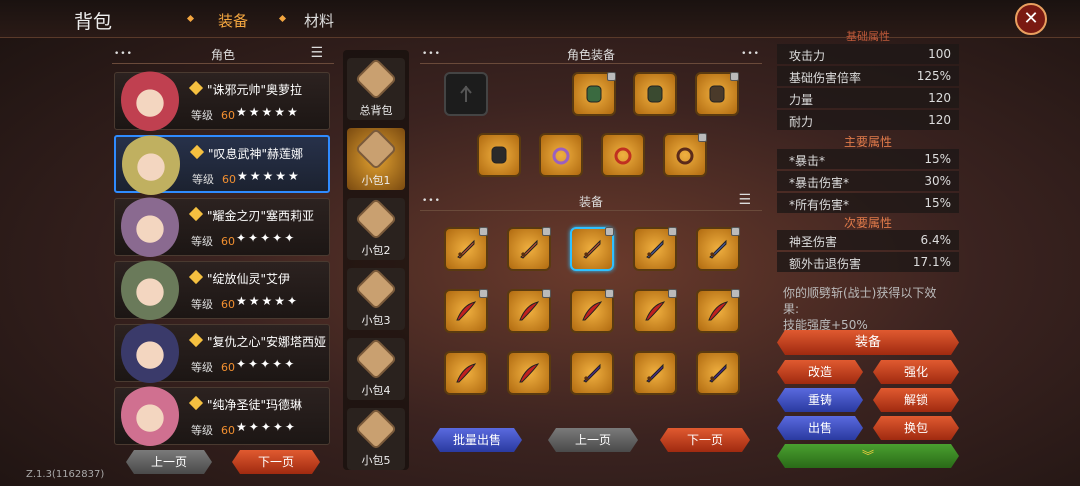 The width and height of the screenshot is (1080, 486). I want to click on tab-equipment: 装备, so click(233, 20).